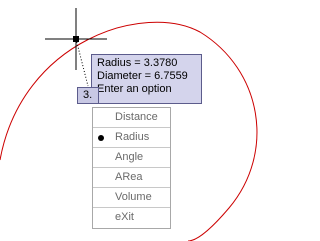 This screenshot has height=241, width=320. I want to click on menu-item-exit: eXit, so click(131, 218).